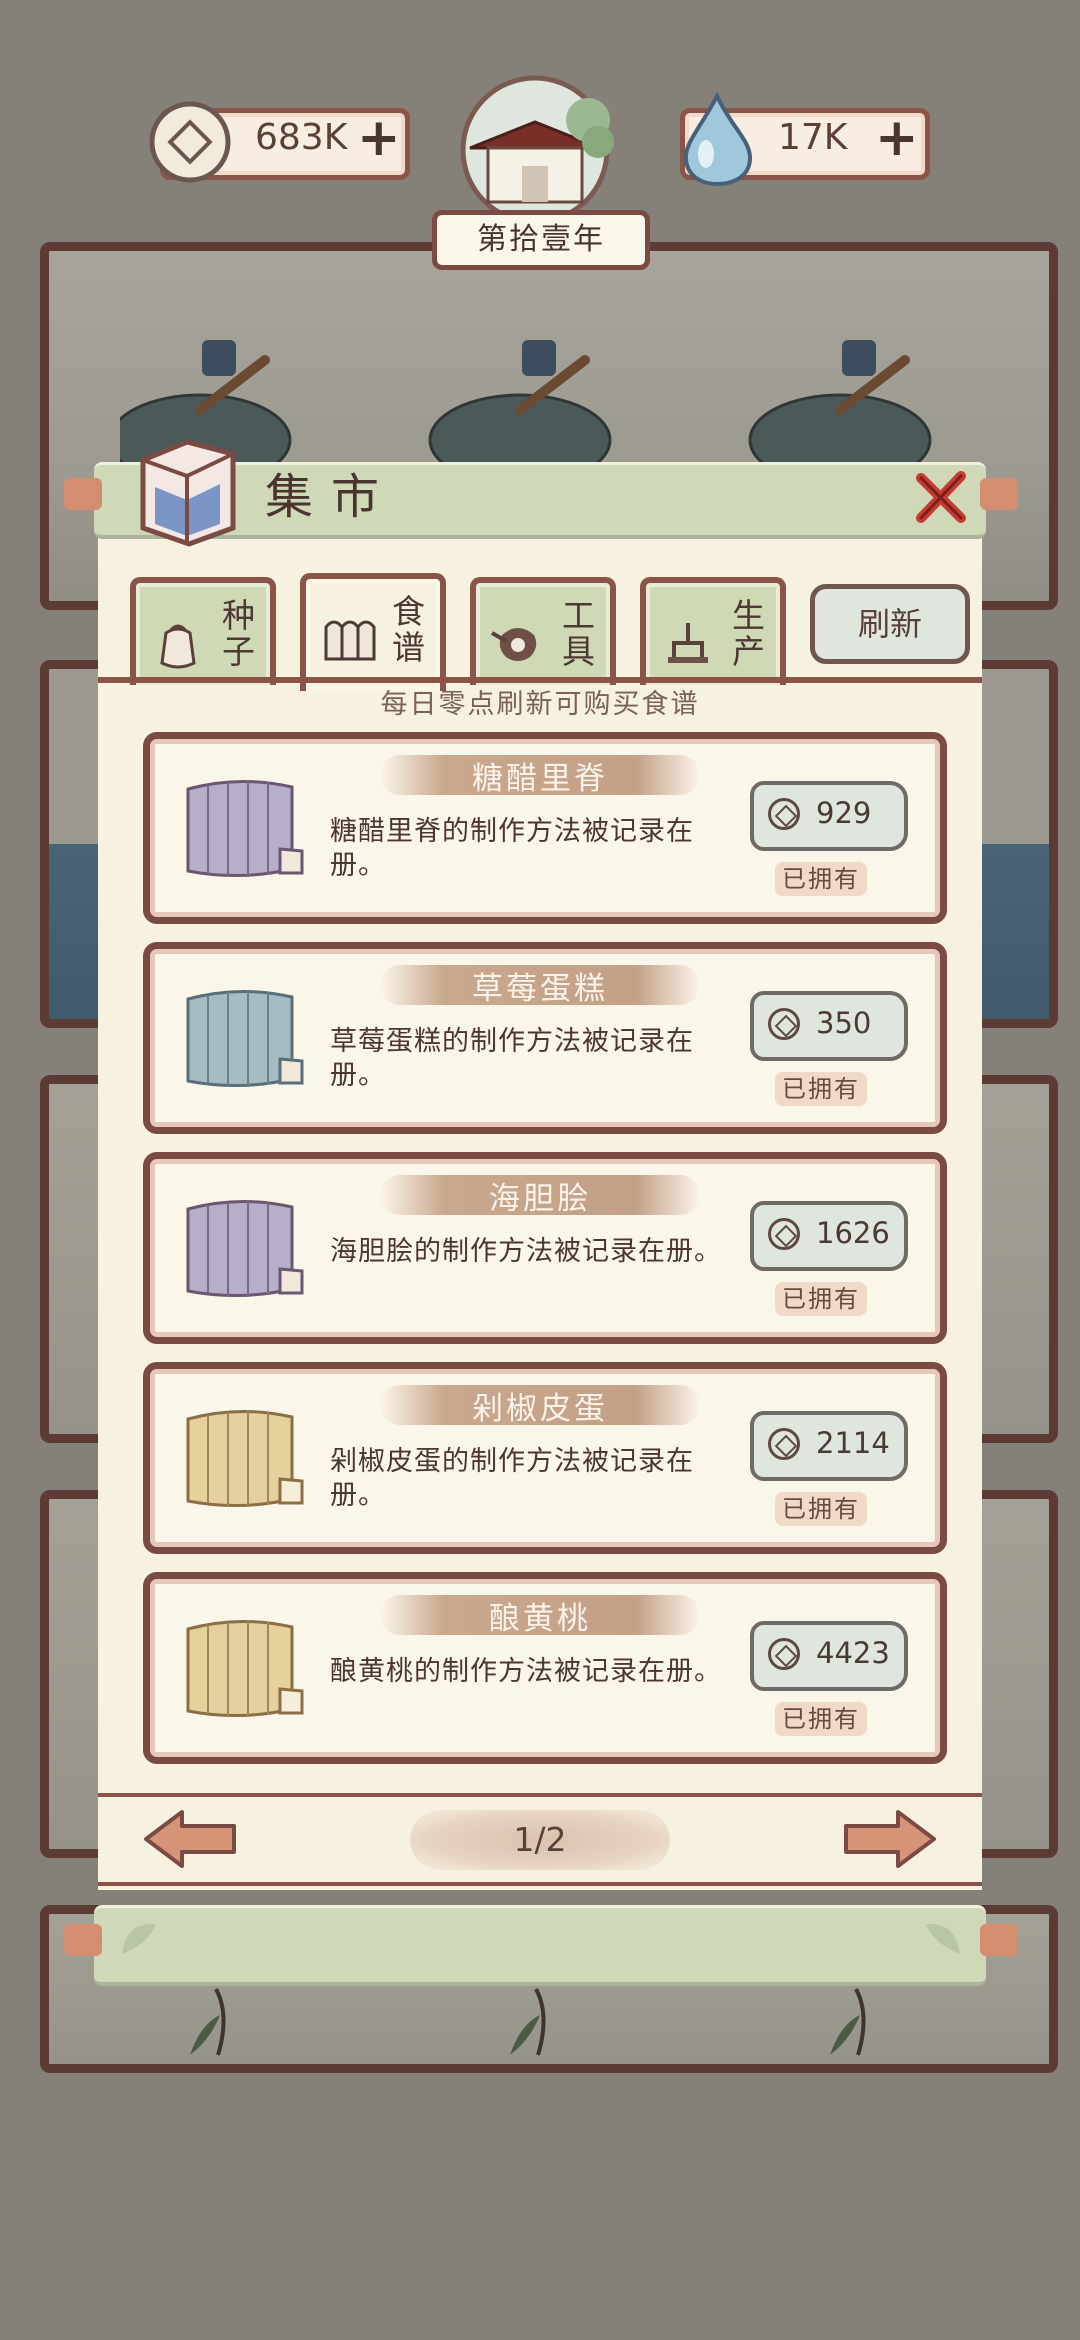 The width and height of the screenshot is (1080, 2340). What do you see at coordinates (512, 1478) in the screenshot?
I see `recipe-description: 剁椒皮蛋的制作方法被记录在册。` at bounding box center [512, 1478].